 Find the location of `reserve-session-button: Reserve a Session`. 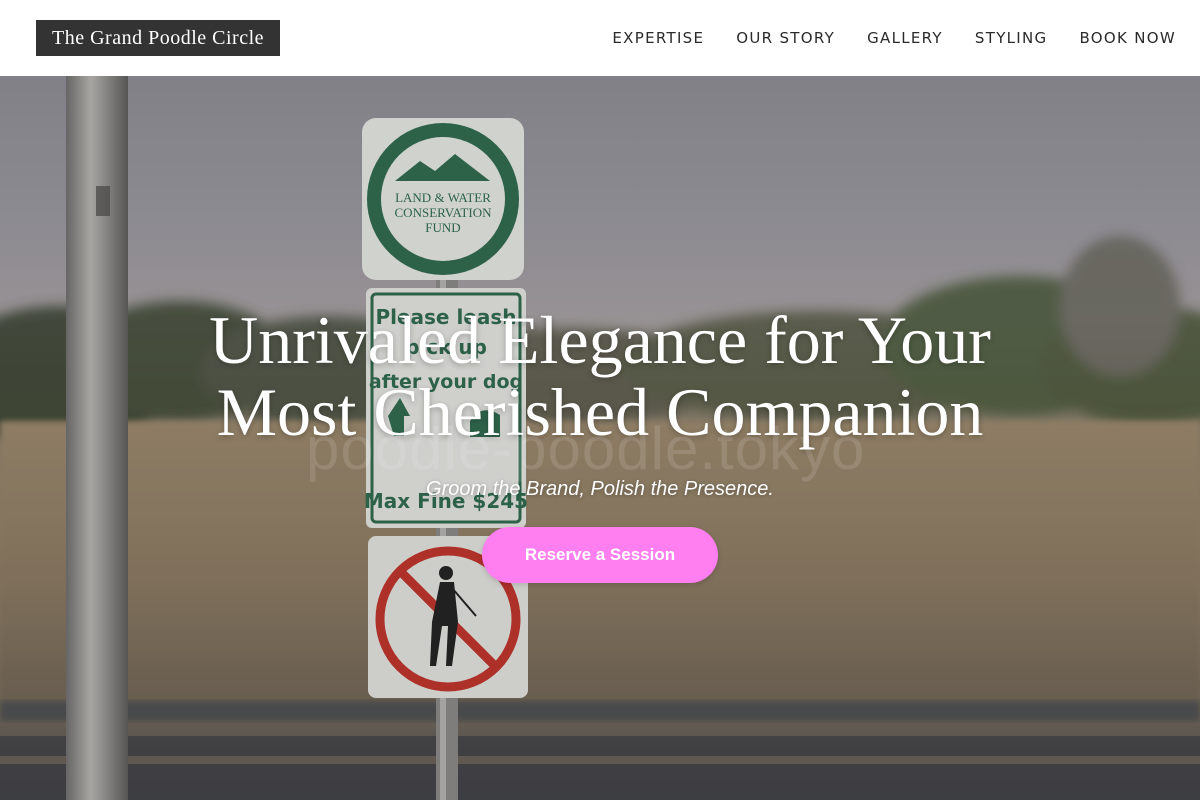

reserve-session-button: Reserve a Session is located at coordinates (600, 555).